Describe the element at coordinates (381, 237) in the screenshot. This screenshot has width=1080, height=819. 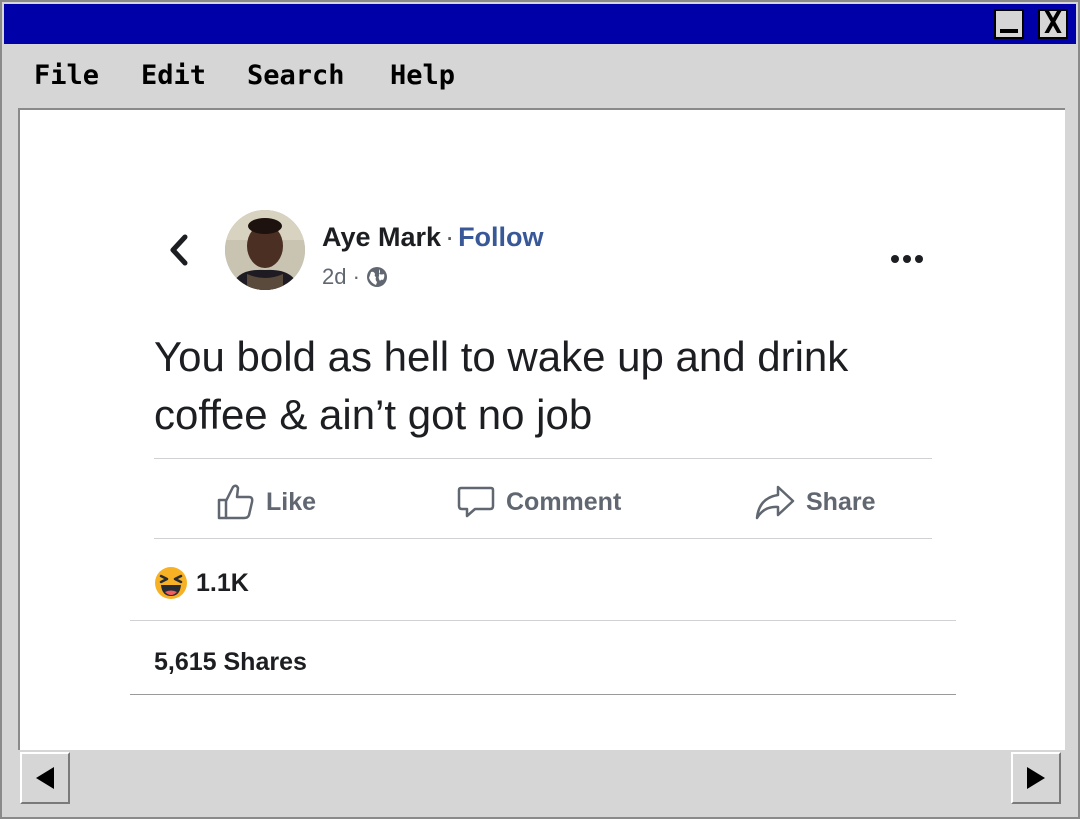
I see `author-name: Aye Mark` at that location.